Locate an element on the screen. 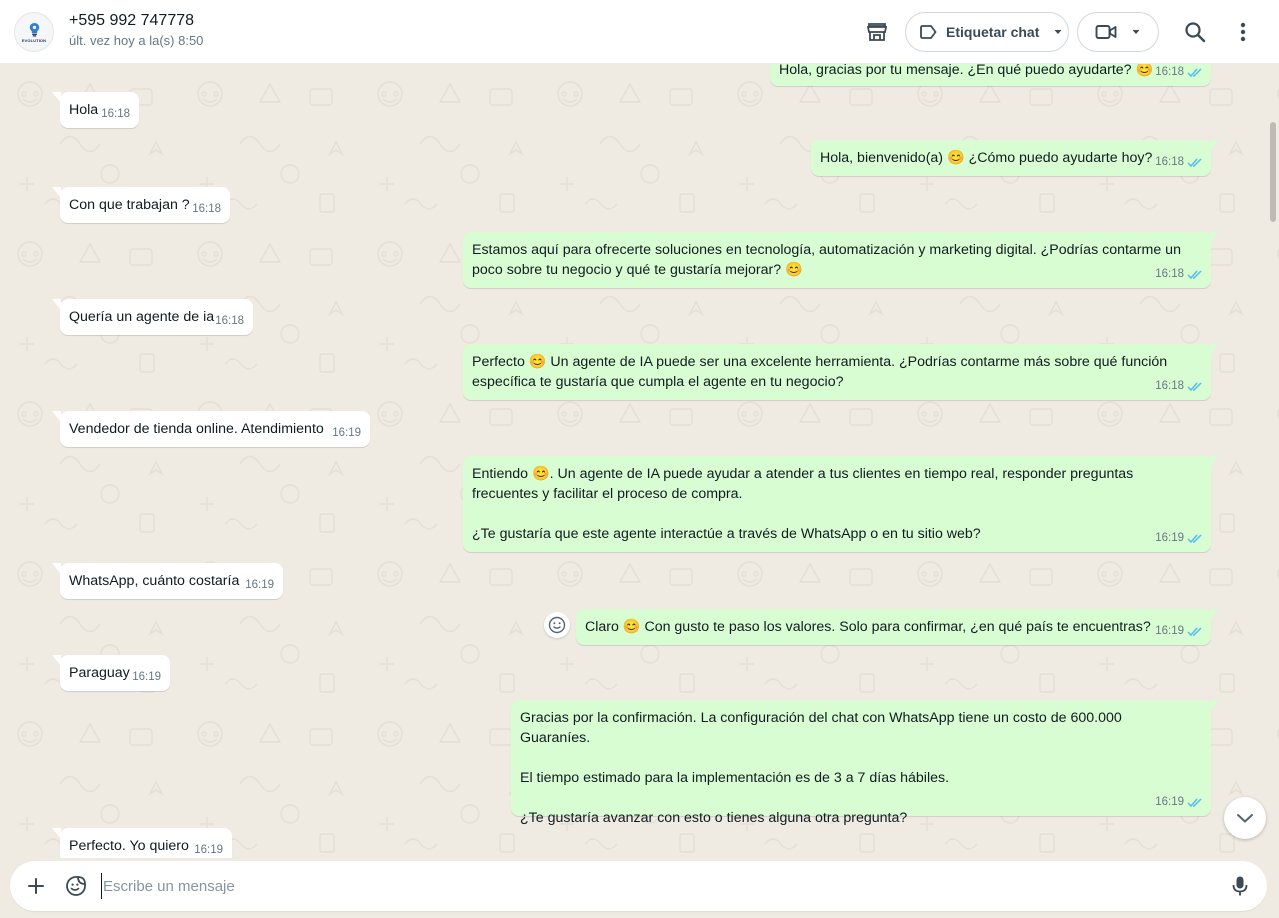  kebab-menu-icon is located at coordinates (1243, 32).